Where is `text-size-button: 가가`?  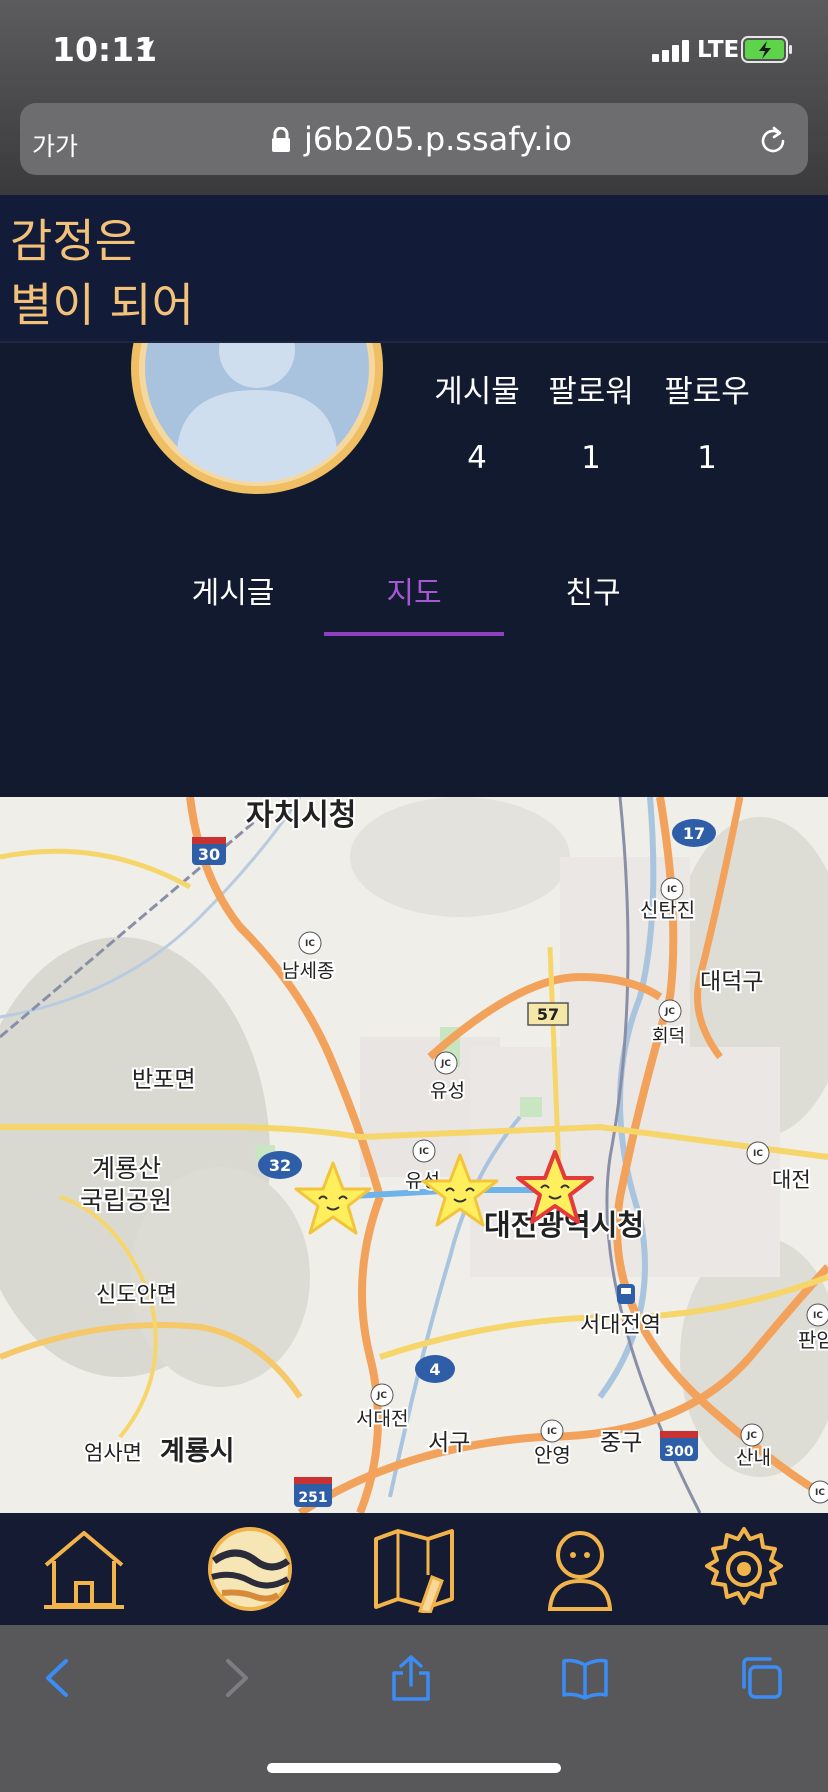 text-size-button: 가가 is located at coordinates (55, 145).